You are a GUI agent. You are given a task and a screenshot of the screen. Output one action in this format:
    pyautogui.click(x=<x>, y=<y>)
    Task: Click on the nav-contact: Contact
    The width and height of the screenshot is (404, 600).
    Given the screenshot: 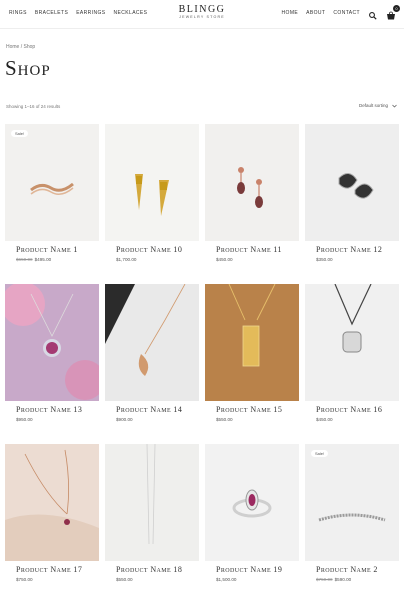 What is the action you would take?
    pyautogui.click(x=346, y=13)
    